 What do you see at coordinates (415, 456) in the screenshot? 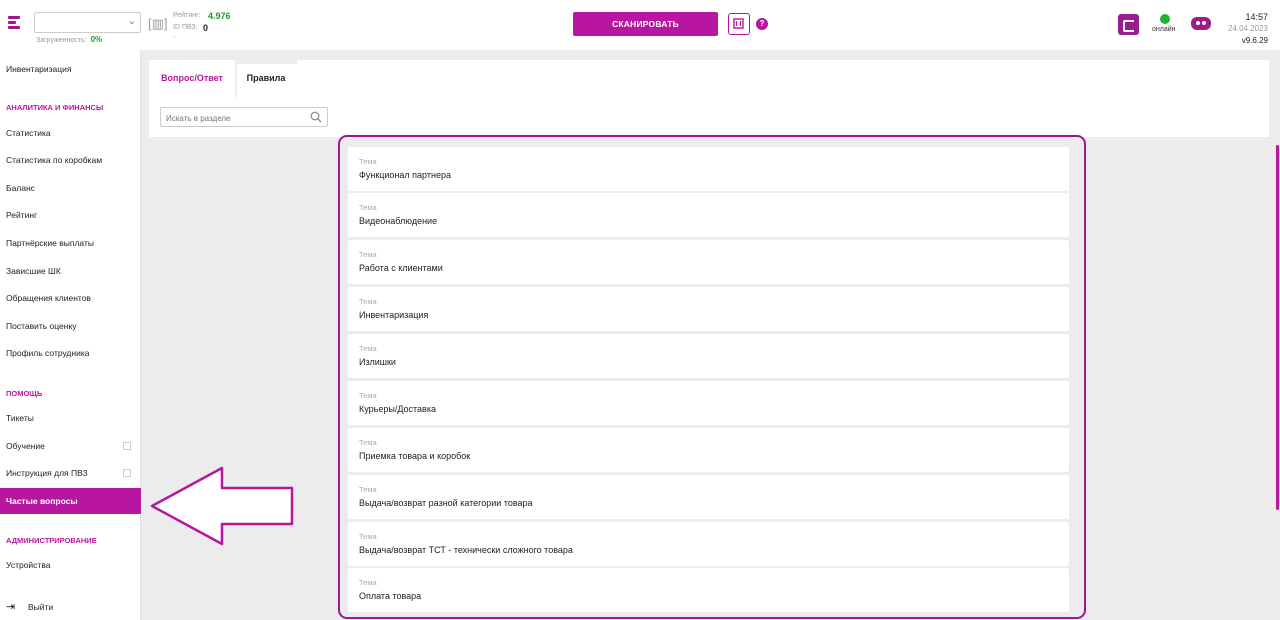
I see `topic-title: Приемка товара и коробок` at bounding box center [415, 456].